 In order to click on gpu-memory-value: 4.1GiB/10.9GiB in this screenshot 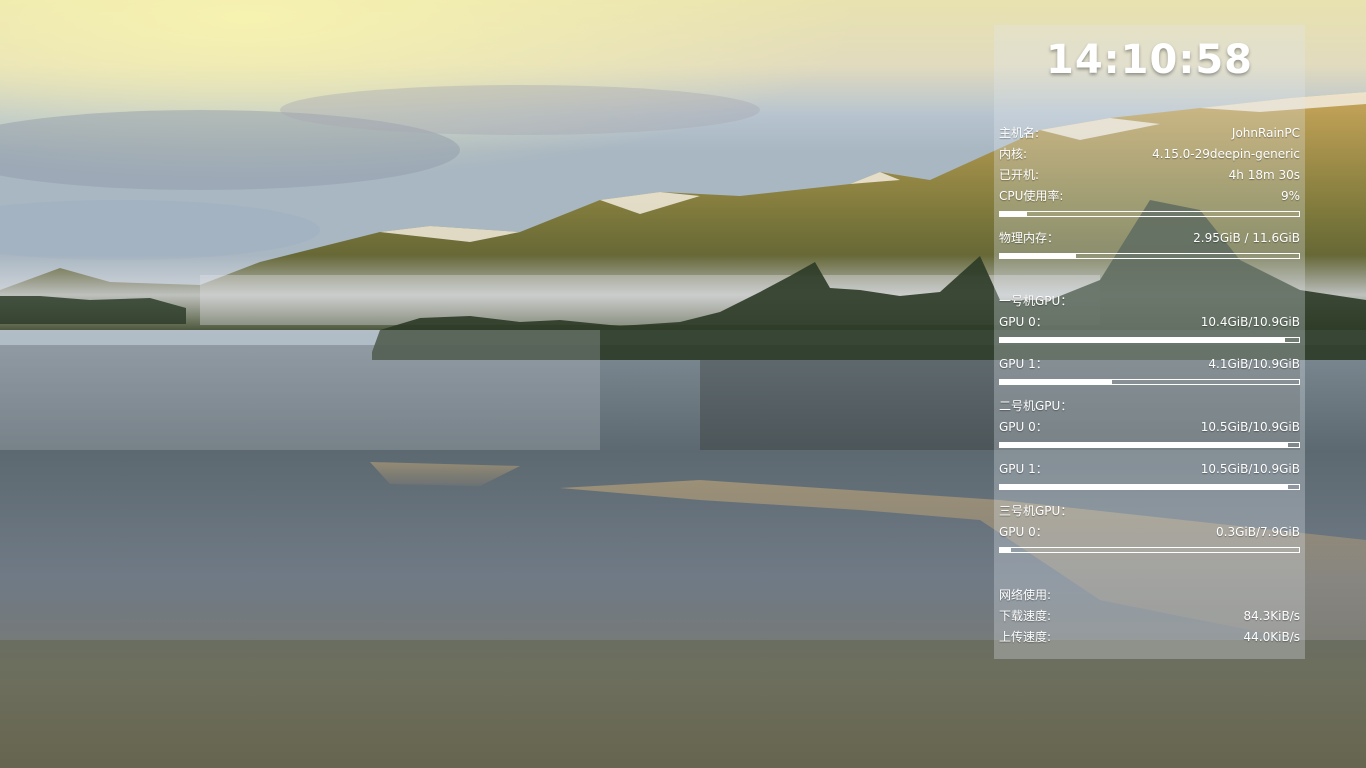, I will do `click(1254, 364)`.